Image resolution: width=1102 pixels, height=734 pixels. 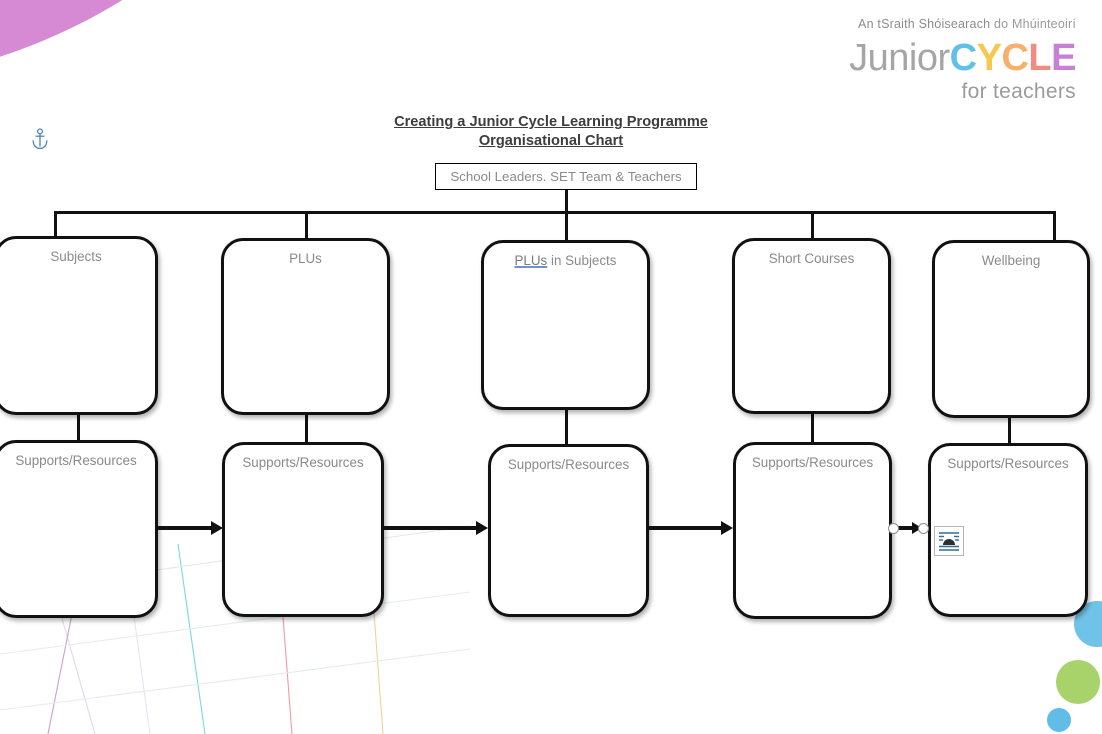 What do you see at coordinates (531, 260) in the screenshot?
I see `node-plus-in-subjects-link: PLUs` at bounding box center [531, 260].